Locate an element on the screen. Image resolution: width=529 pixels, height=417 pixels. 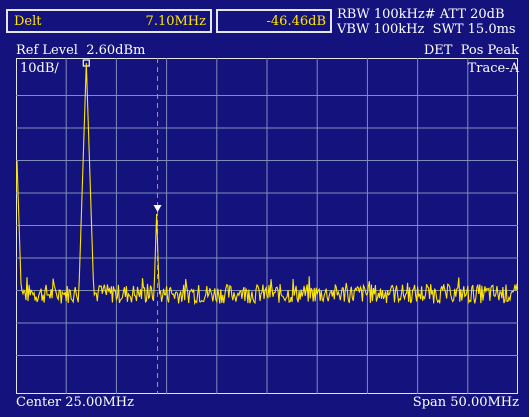
trace-label: Trace-A is located at coordinates (493, 68).